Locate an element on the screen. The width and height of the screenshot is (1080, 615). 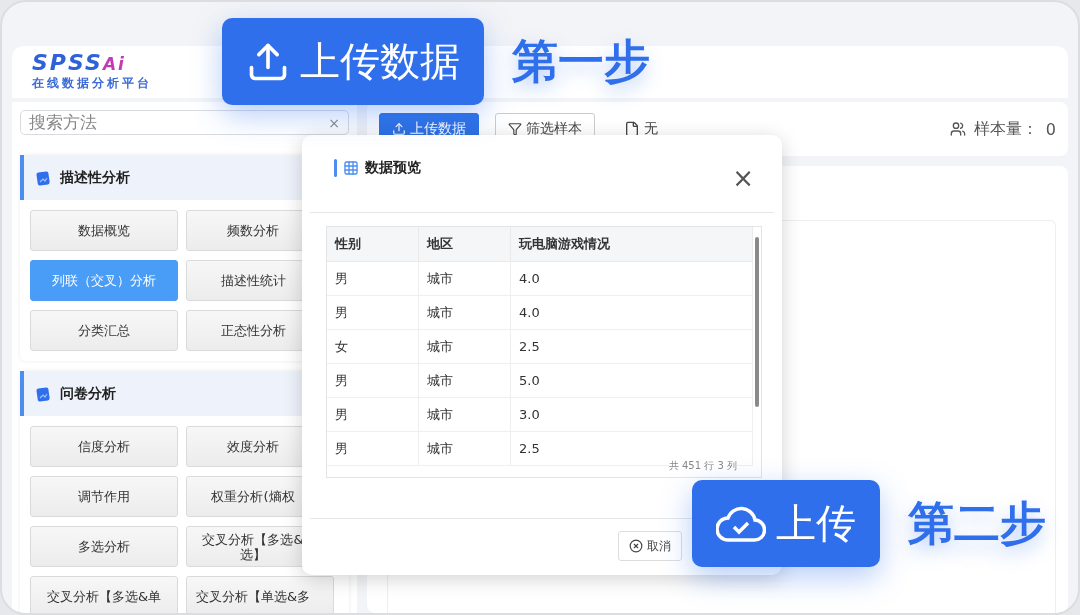
upload-button: 上传 is located at coordinates (786, 523).